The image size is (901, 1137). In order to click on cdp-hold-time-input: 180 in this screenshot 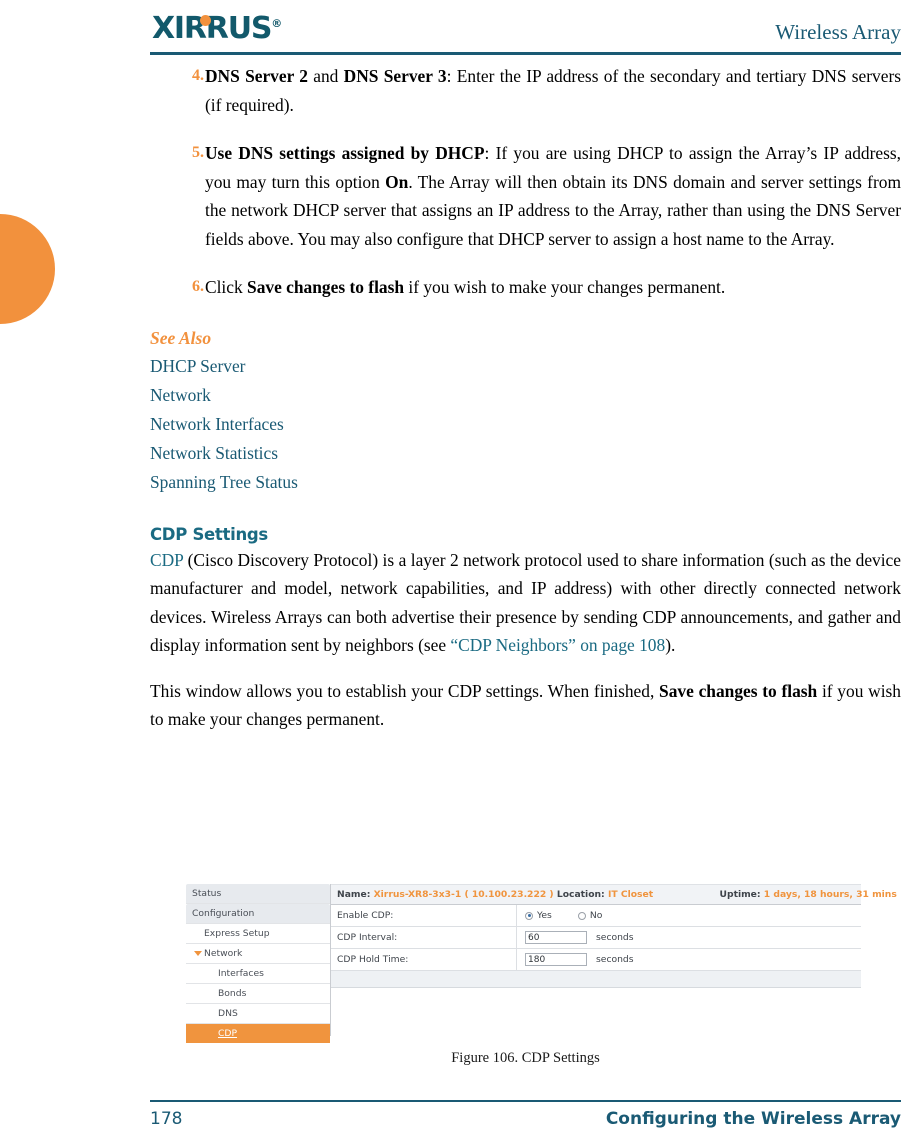, I will do `click(556, 959)`.